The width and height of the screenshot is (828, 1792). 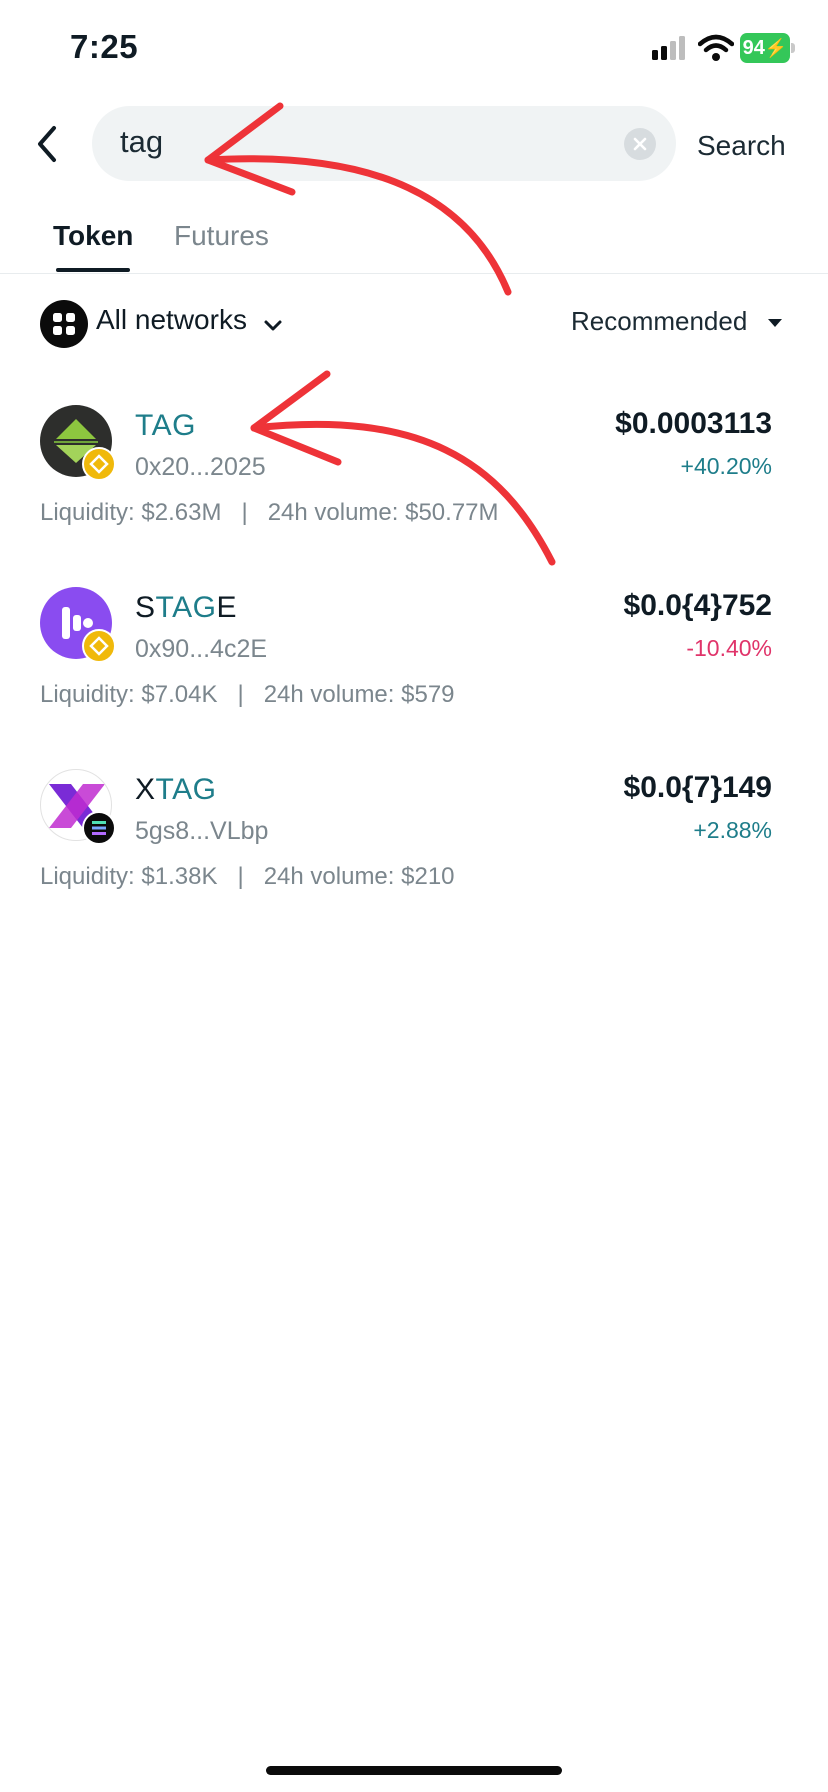 I want to click on wifi-icon, so click(x=716, y=47).